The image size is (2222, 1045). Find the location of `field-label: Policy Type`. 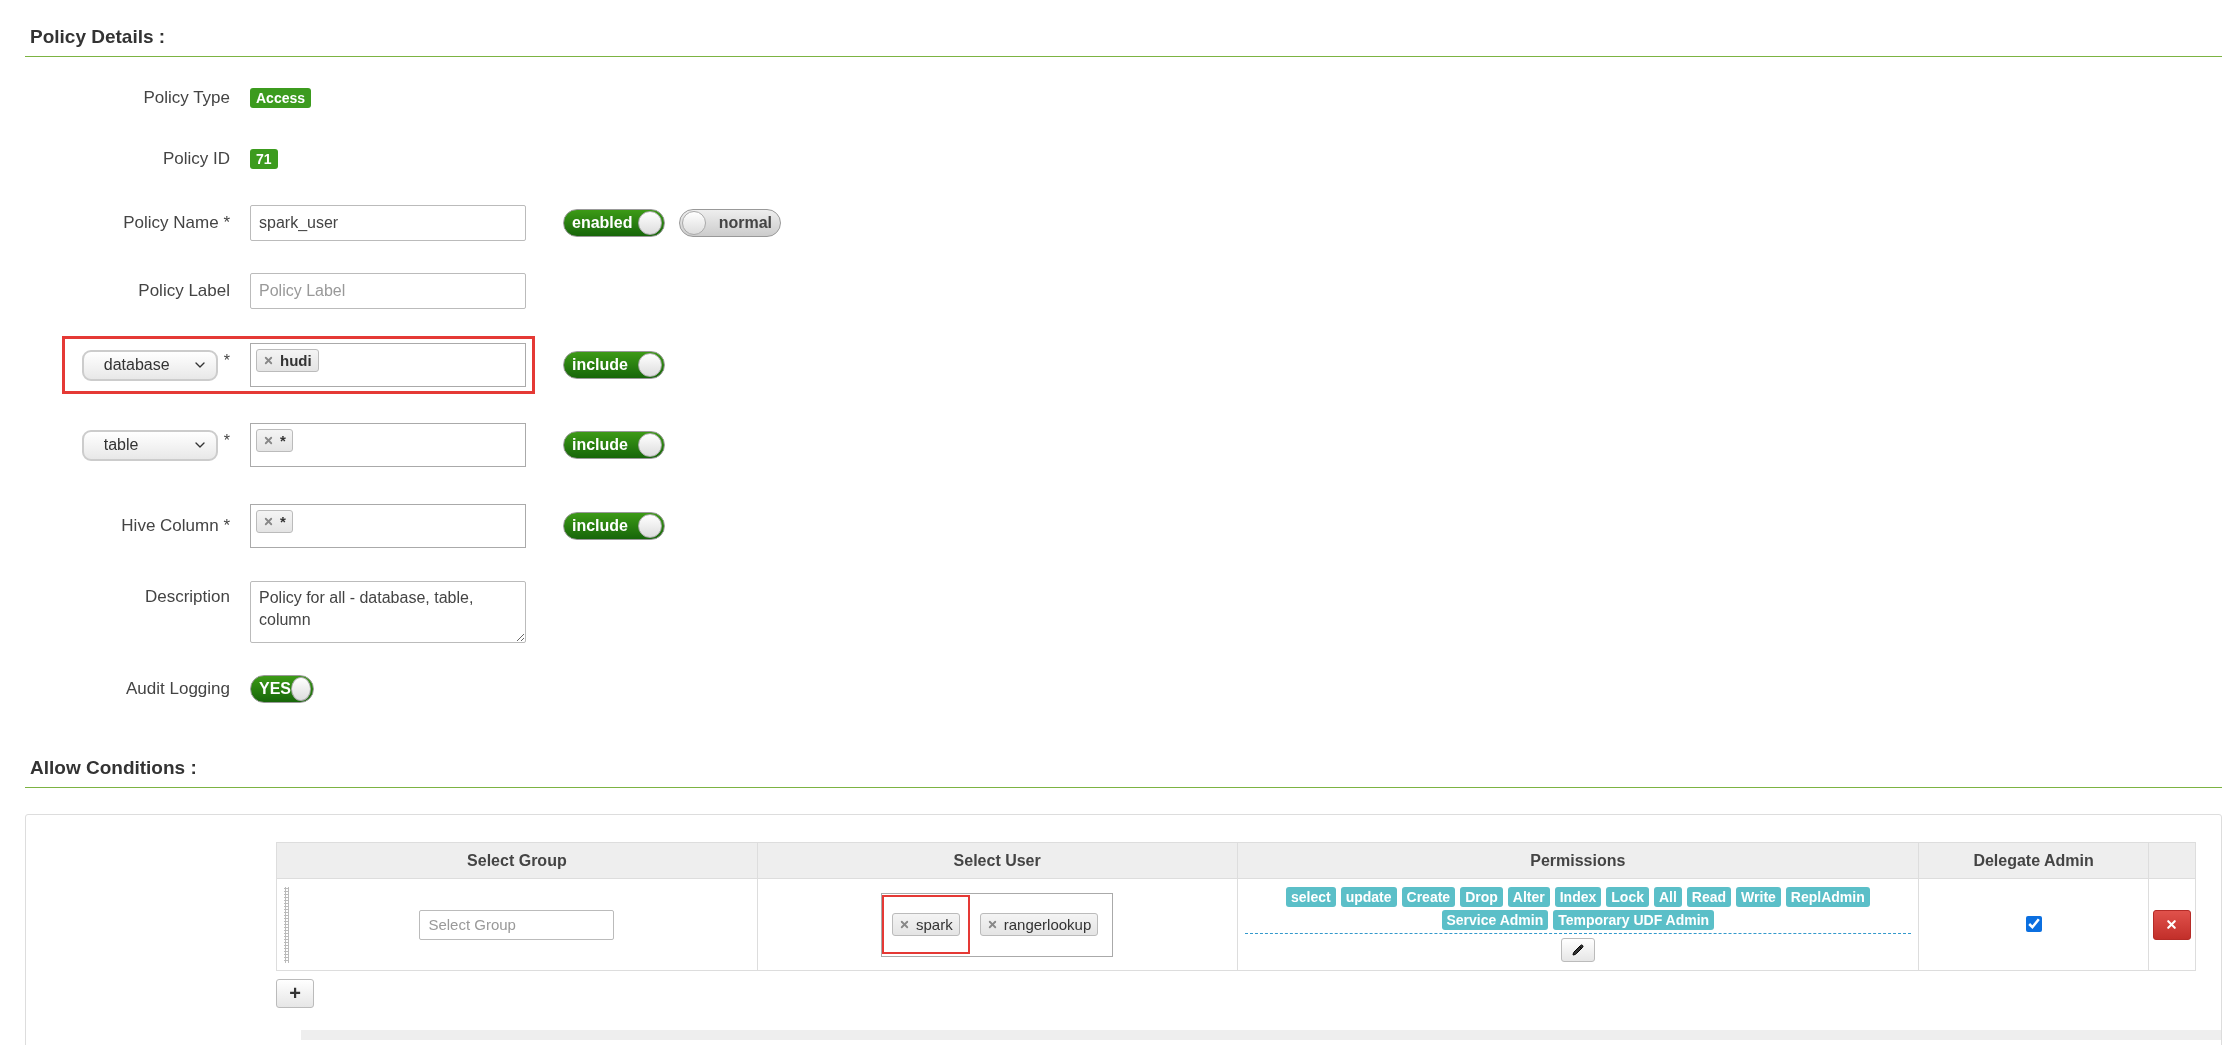

field-label: Policy Type is located at coordinates (186, 97).